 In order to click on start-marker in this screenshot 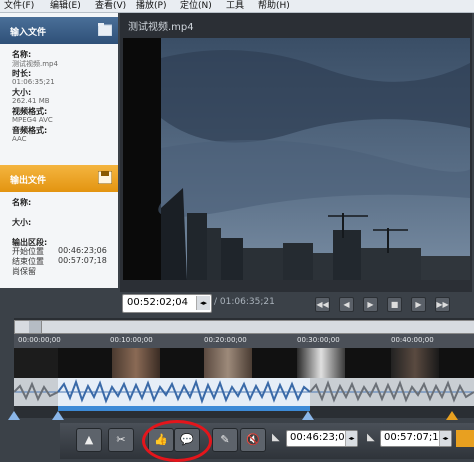, I will do `click(14, 415)`.